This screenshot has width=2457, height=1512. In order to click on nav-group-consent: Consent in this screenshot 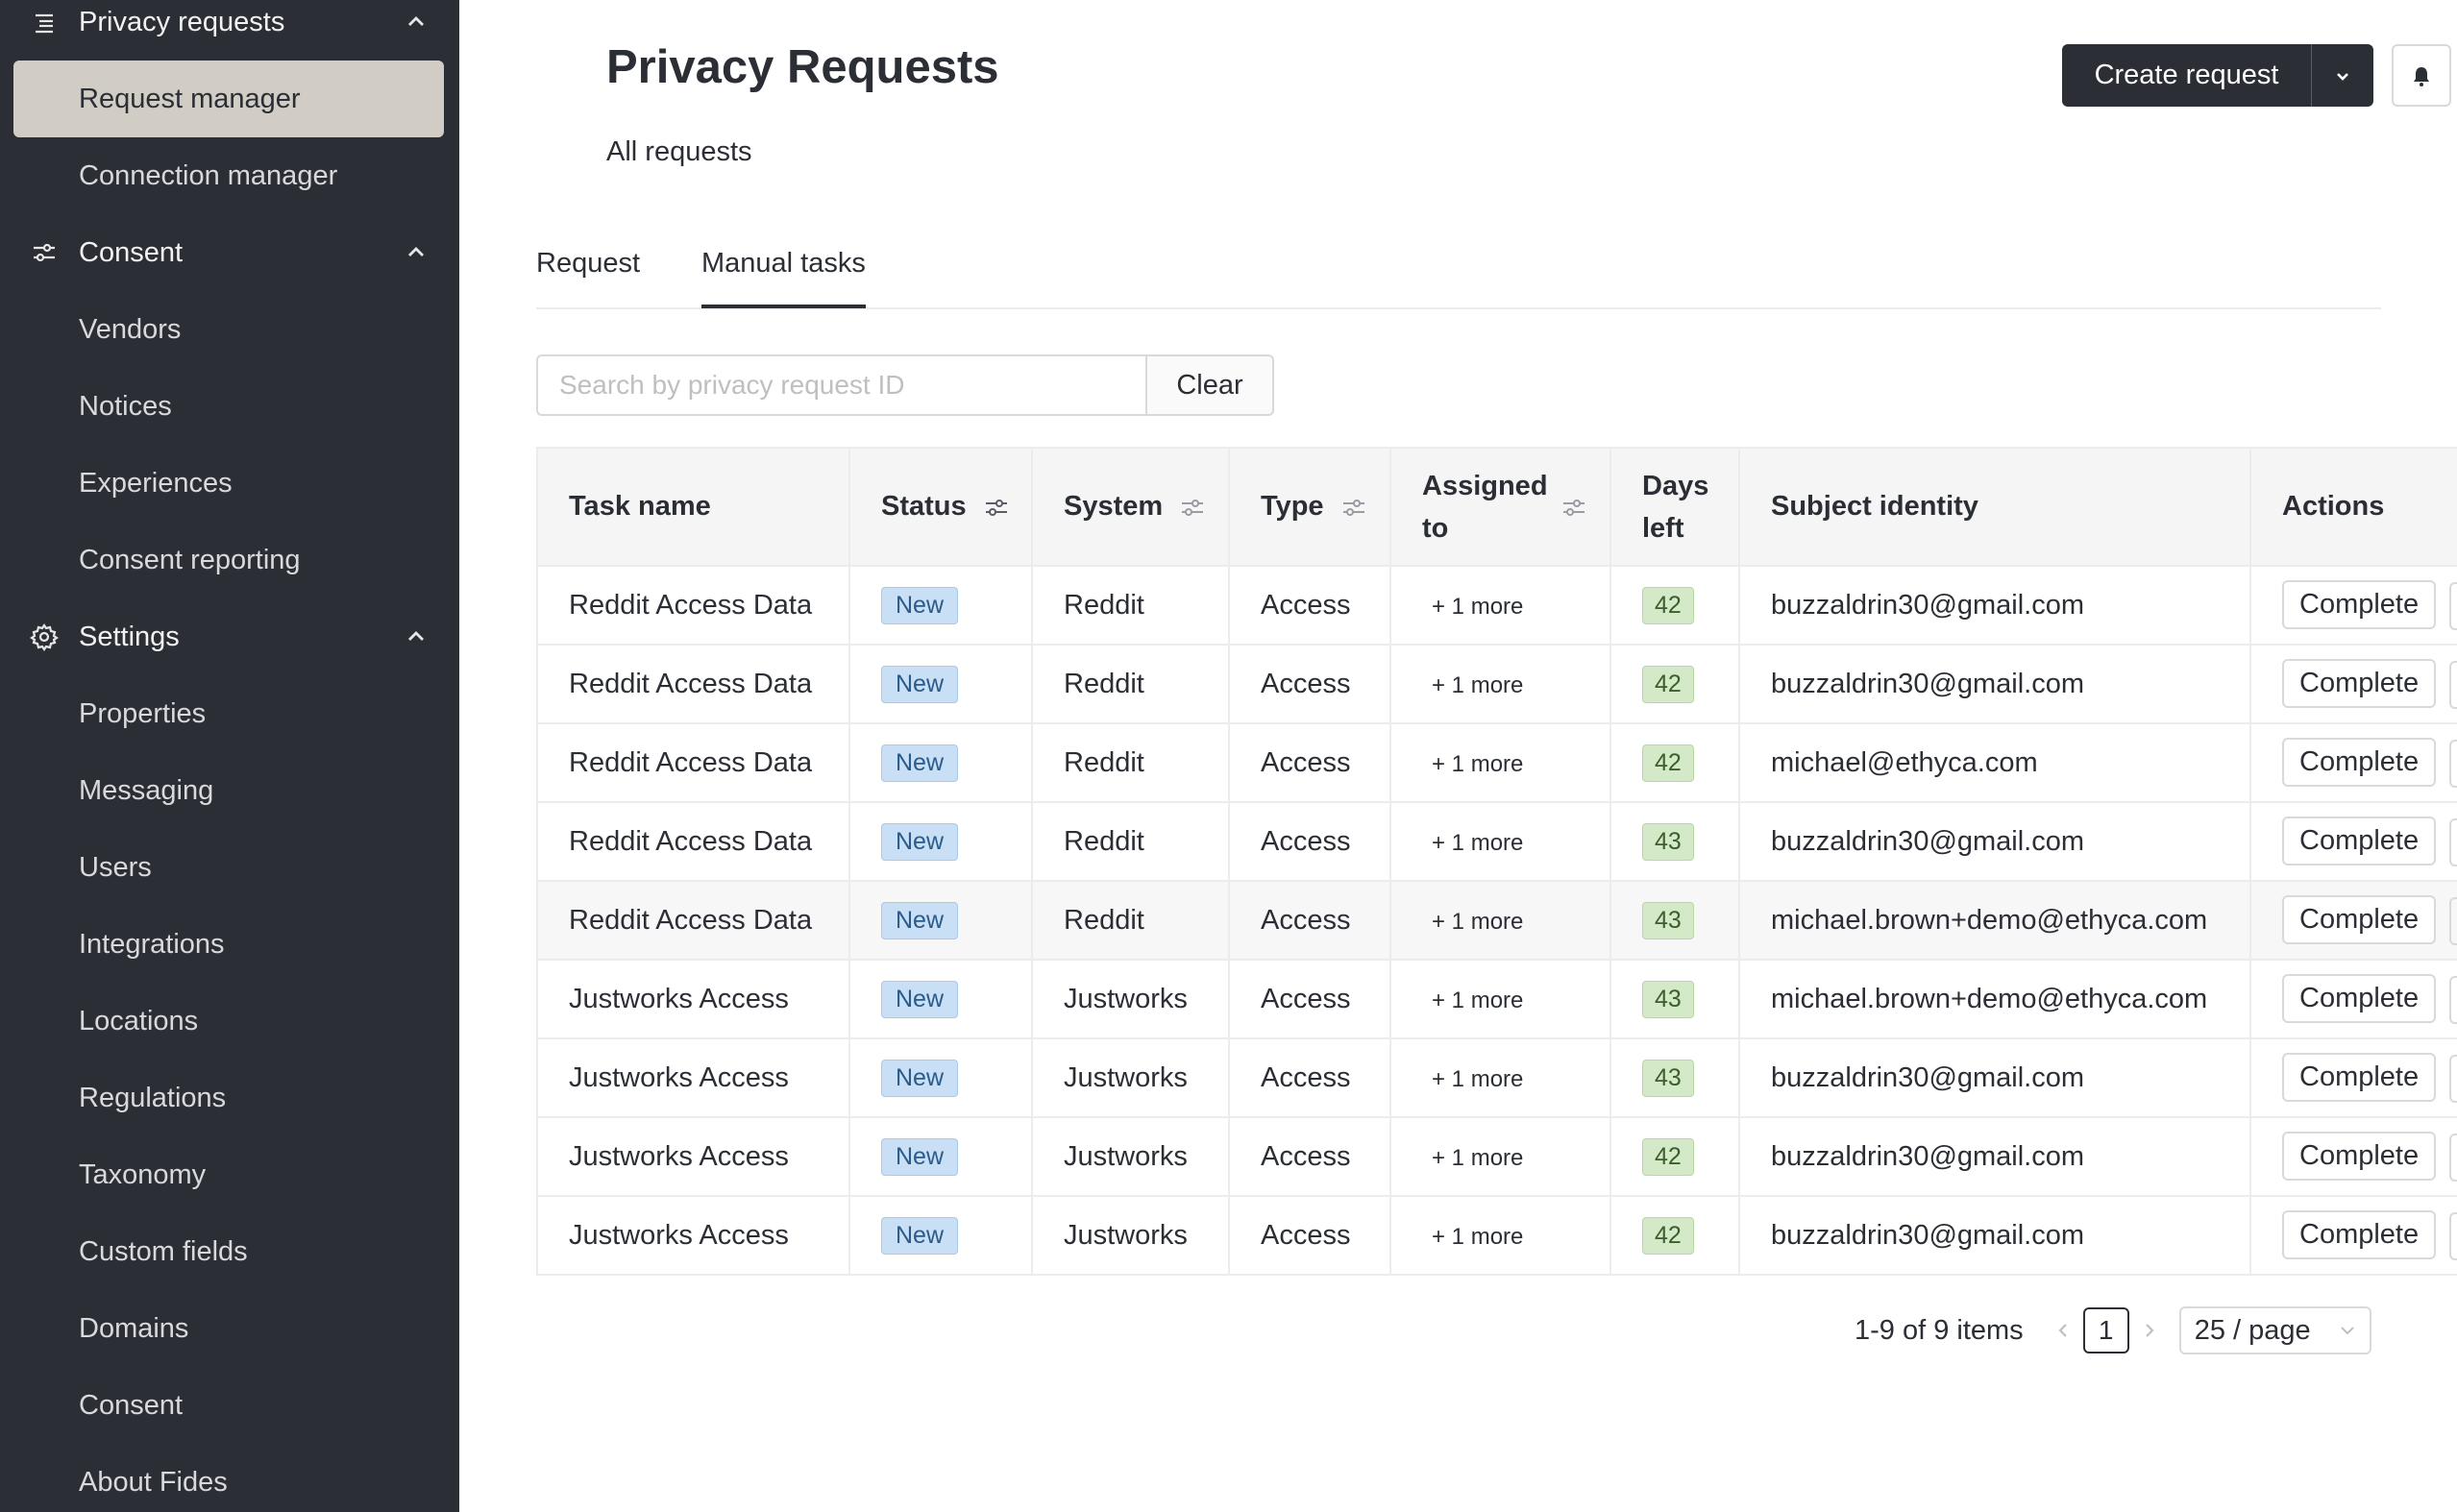, I will do `click(229, 252)`.